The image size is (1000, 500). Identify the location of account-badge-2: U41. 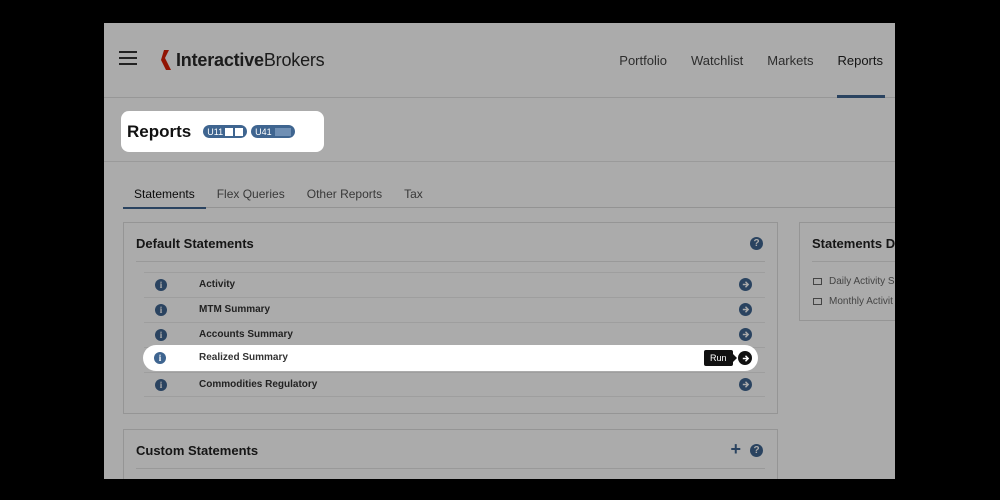
(273, 131).